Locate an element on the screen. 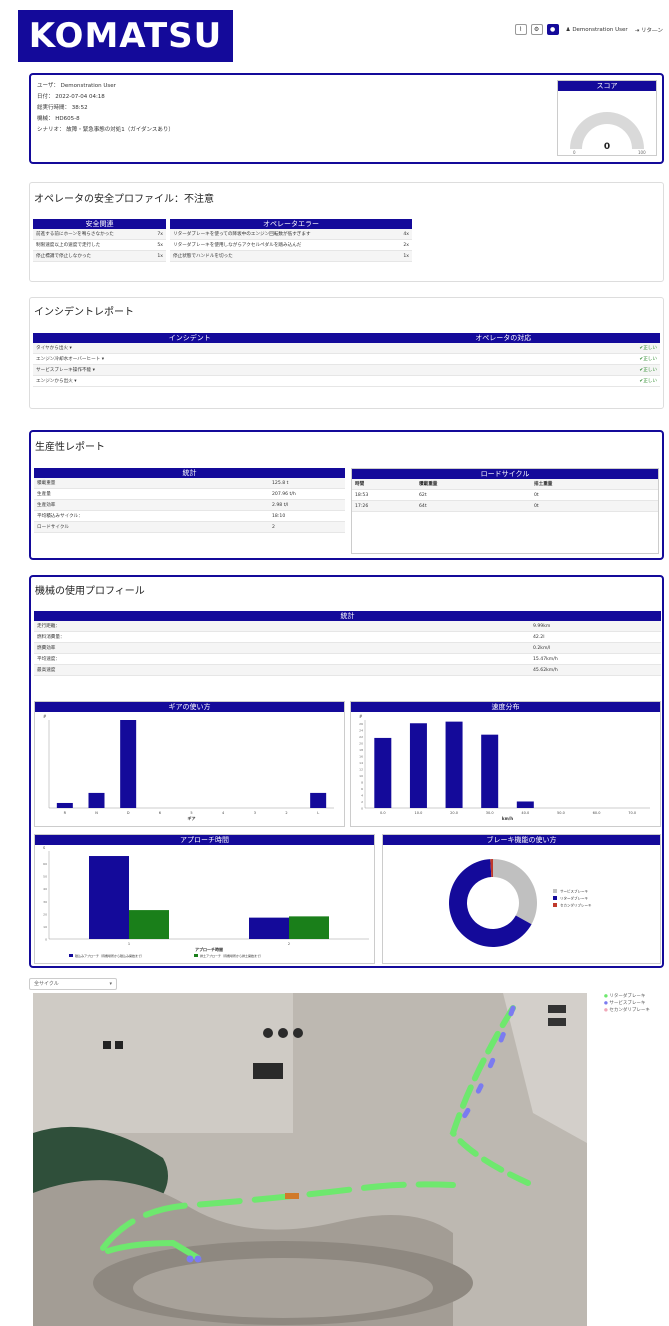 This screenshot has height=1326, width=669. col-dump: 排土重量 is located at coordinates (543, 484).